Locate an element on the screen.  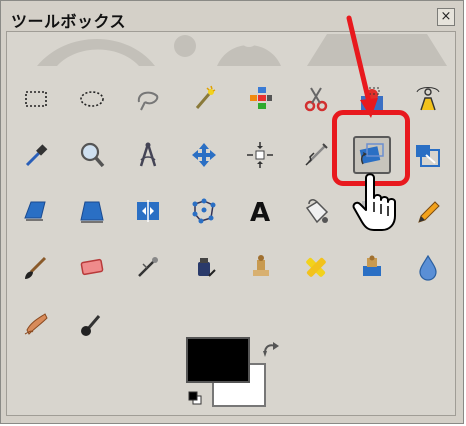
swap-colors-icon is located at coordinates (271, 350).